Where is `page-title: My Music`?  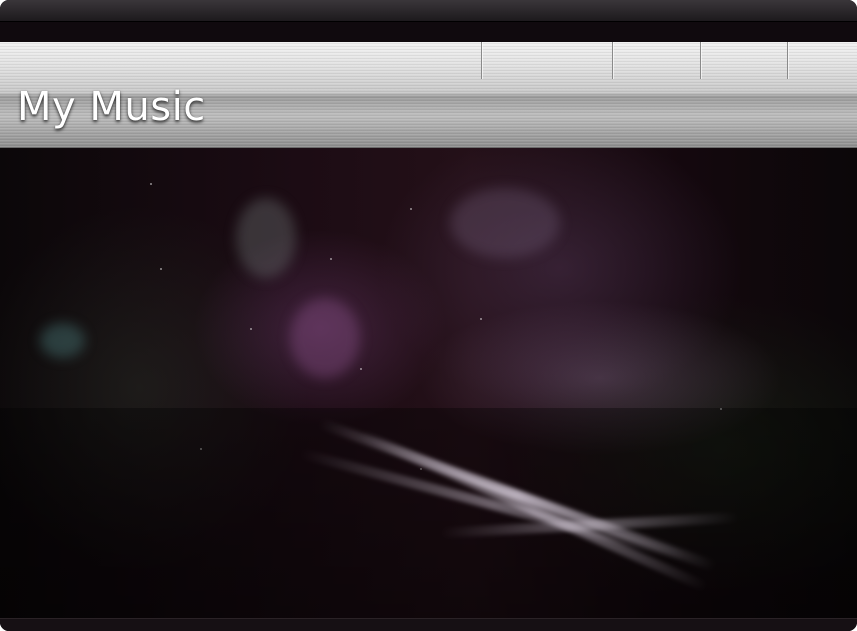 page-title: My Music is located at coordinates (111, 107).